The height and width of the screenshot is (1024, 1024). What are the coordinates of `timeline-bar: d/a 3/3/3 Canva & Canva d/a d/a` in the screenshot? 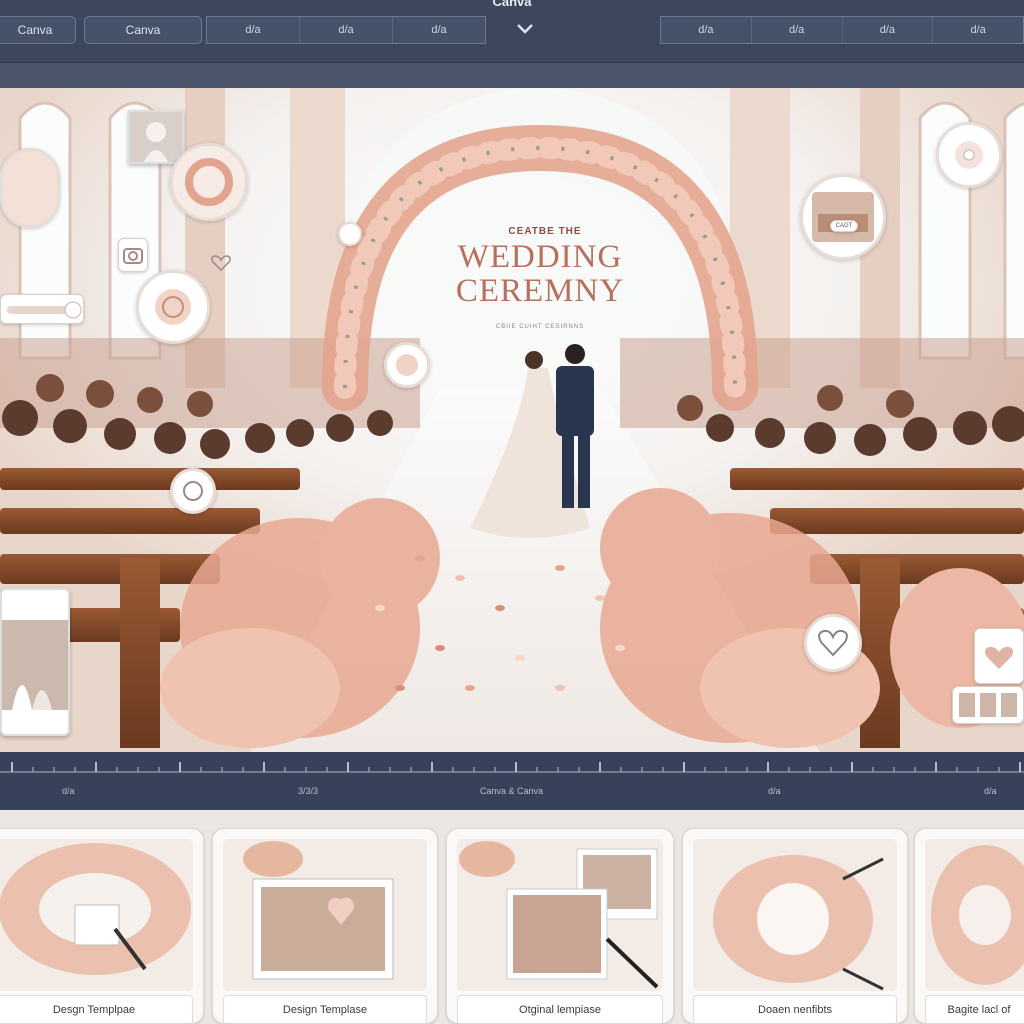 It's located at (512, 781).